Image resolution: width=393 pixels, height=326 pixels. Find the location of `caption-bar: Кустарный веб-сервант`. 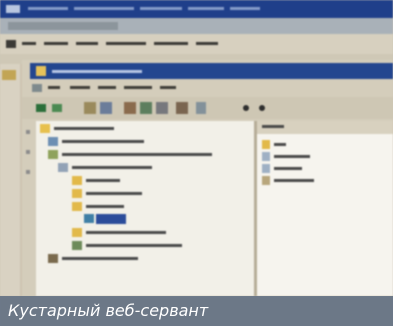

caption-bar: Кустарный веб-сервант is located at coordinates (196, 311).